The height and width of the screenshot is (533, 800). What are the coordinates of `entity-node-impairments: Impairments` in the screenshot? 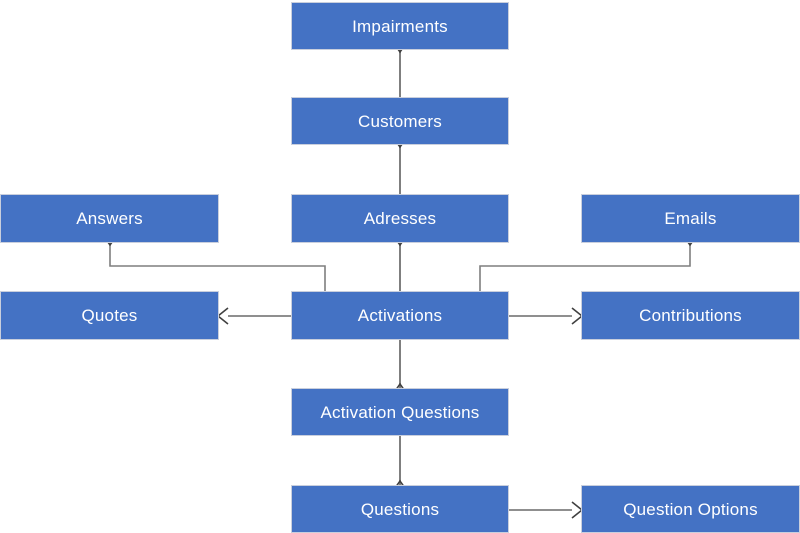 It's located at (400, 26).